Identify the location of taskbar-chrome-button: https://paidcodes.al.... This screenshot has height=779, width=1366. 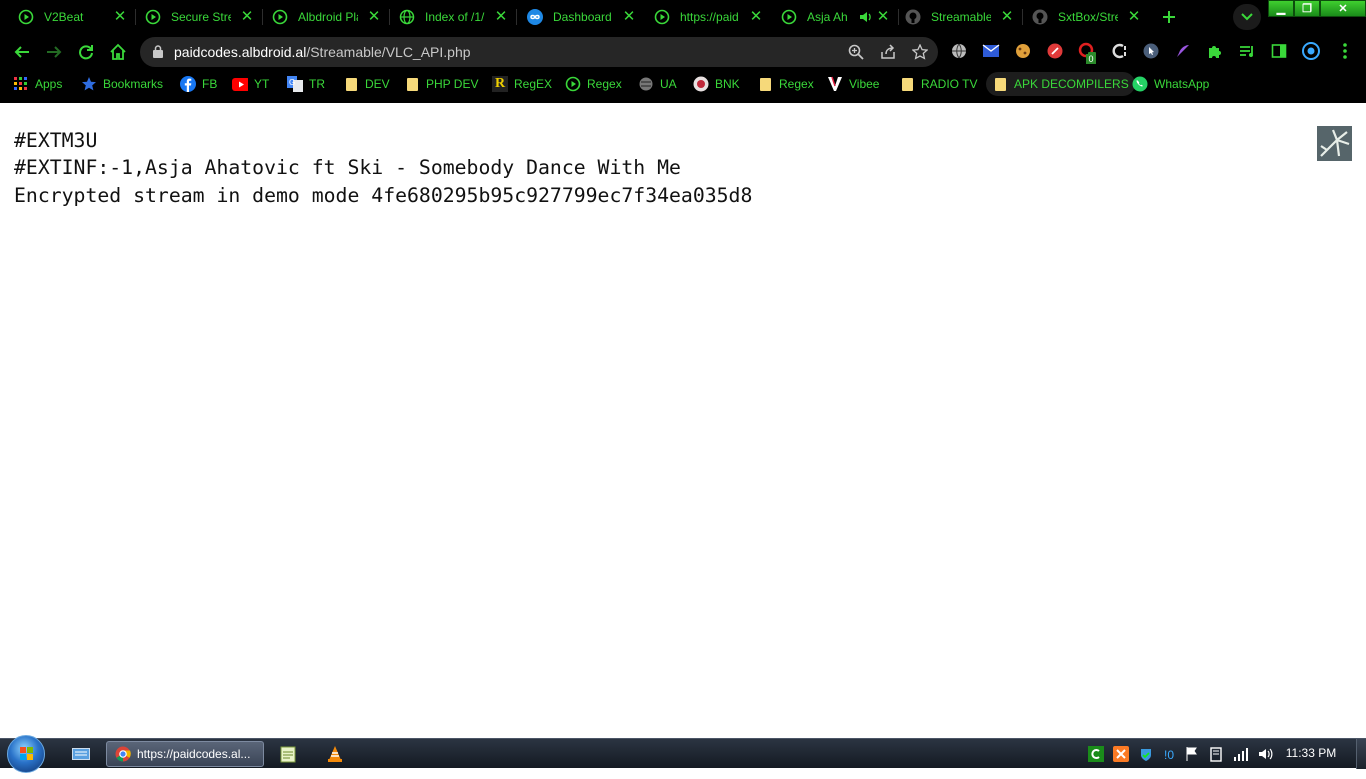
(185, 754).